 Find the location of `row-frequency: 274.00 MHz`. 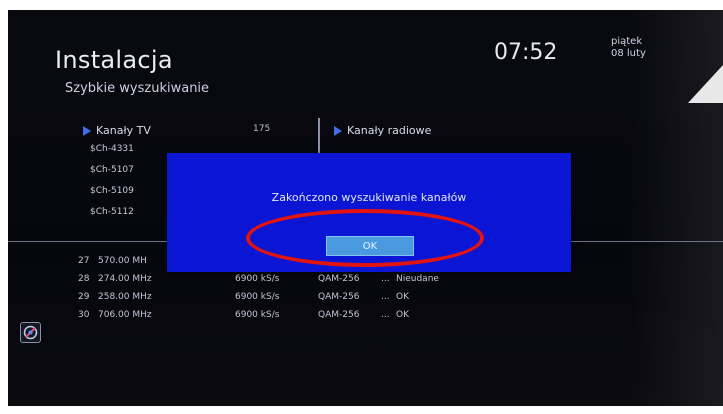

row-frequency: 274.00 MHz is located at coordinates (125, 279).